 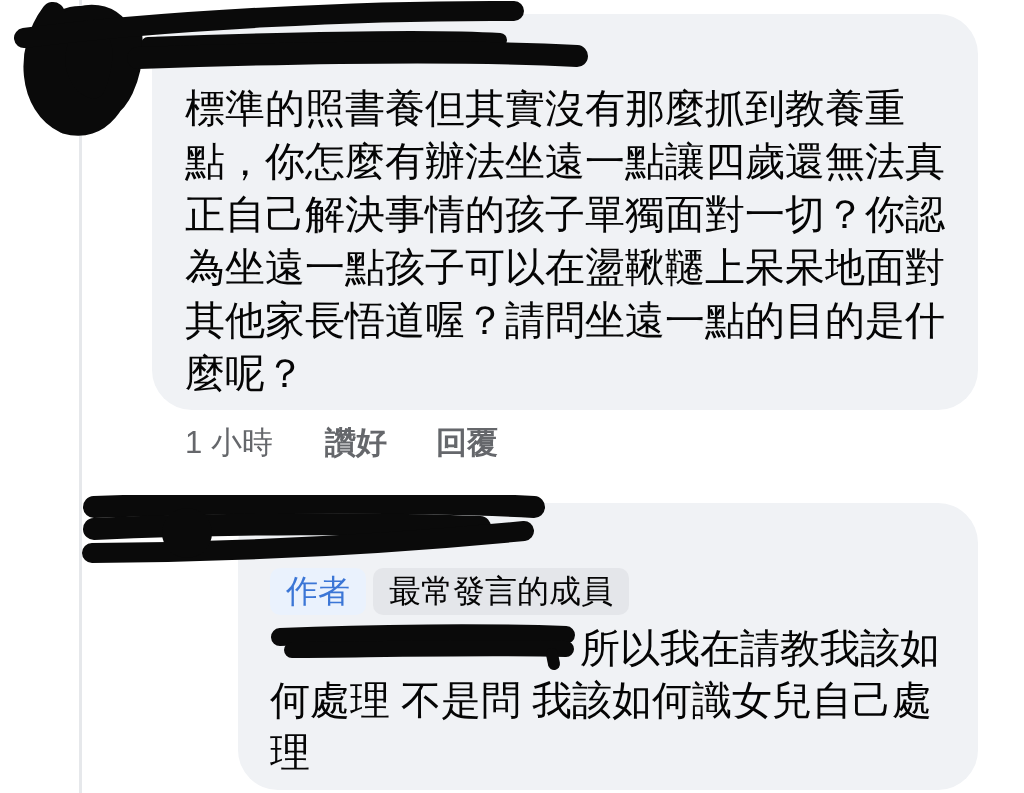 I want to click on author-badge: 作者, so click(x=318, y=591).